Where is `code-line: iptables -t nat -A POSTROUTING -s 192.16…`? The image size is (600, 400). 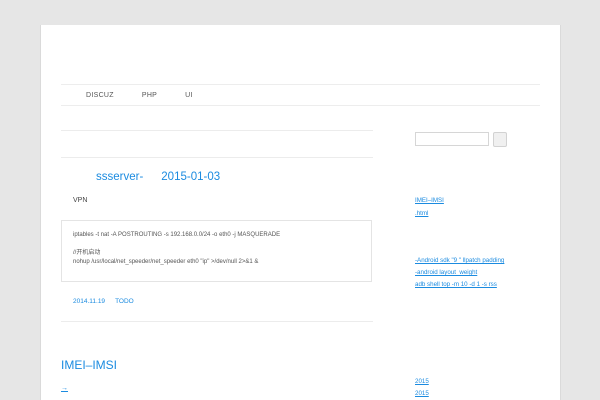
code-line: iptables -t nat -A POSTROUTING -s 192.16… is located at coordinates (177, 235).